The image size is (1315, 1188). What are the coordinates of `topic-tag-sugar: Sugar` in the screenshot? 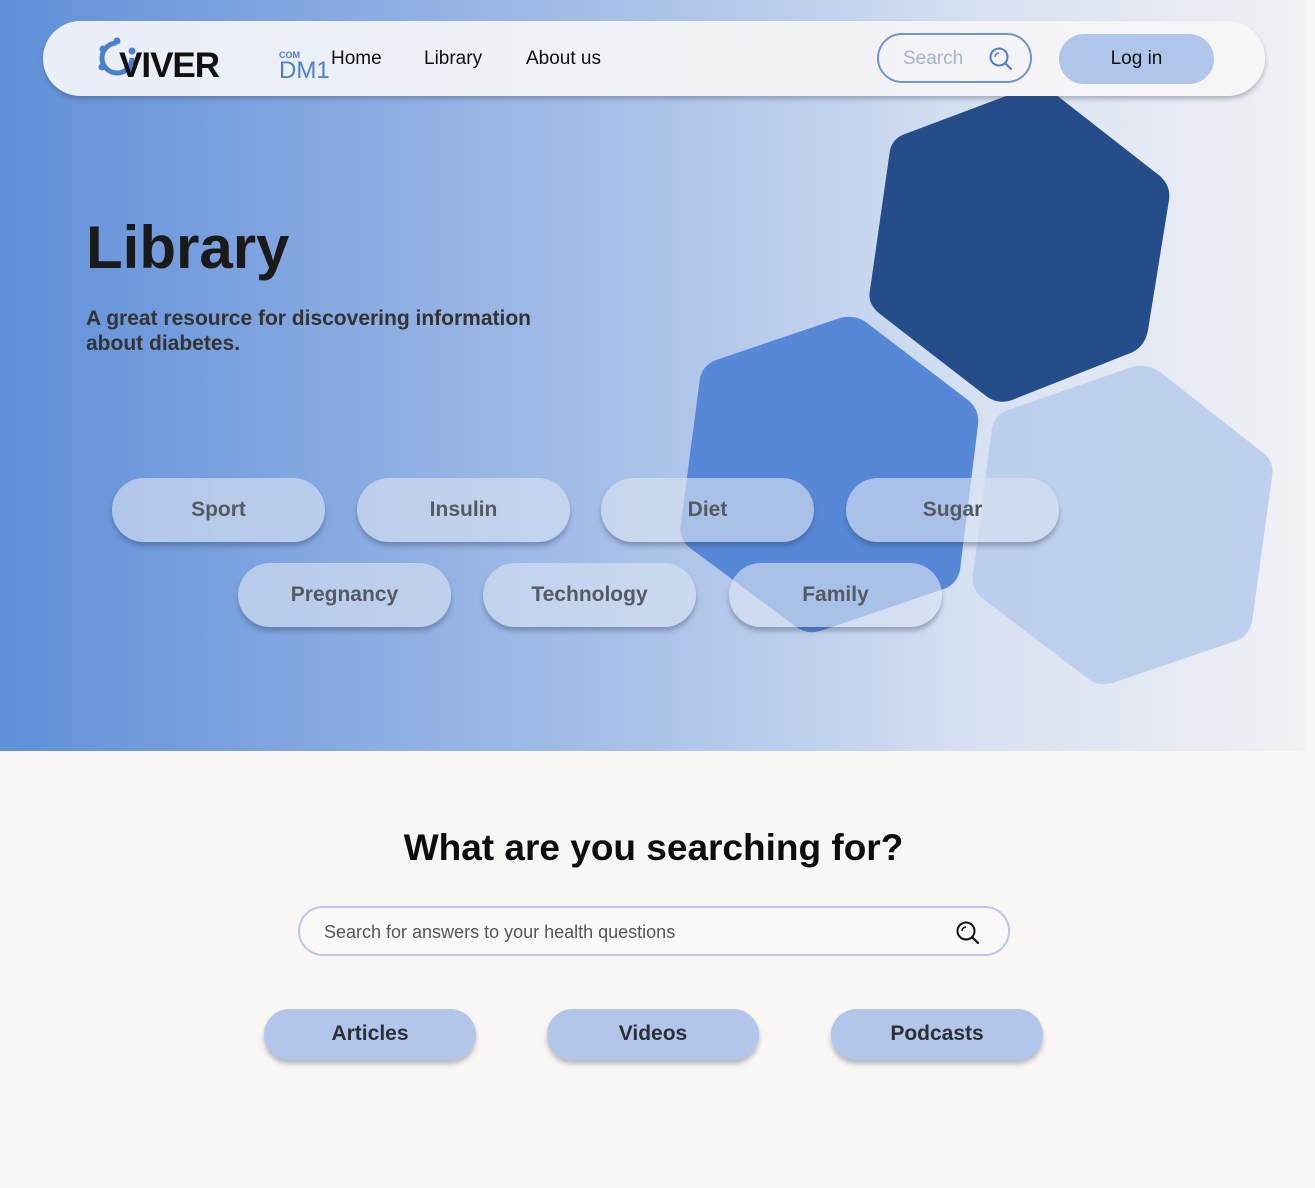 It's located at (952, 510).